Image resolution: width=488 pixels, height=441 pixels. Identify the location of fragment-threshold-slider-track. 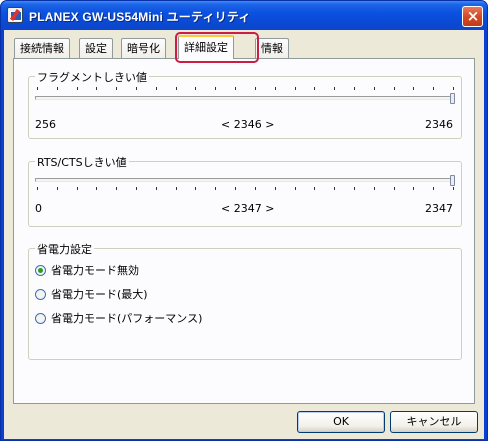
(245, 98).